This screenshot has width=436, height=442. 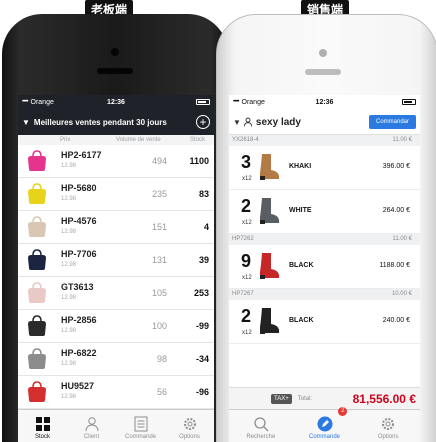 What do you see at coordinates (91, 437) in the screenshot?
I see `tab-label: Client` at bounding box center [91, 437].